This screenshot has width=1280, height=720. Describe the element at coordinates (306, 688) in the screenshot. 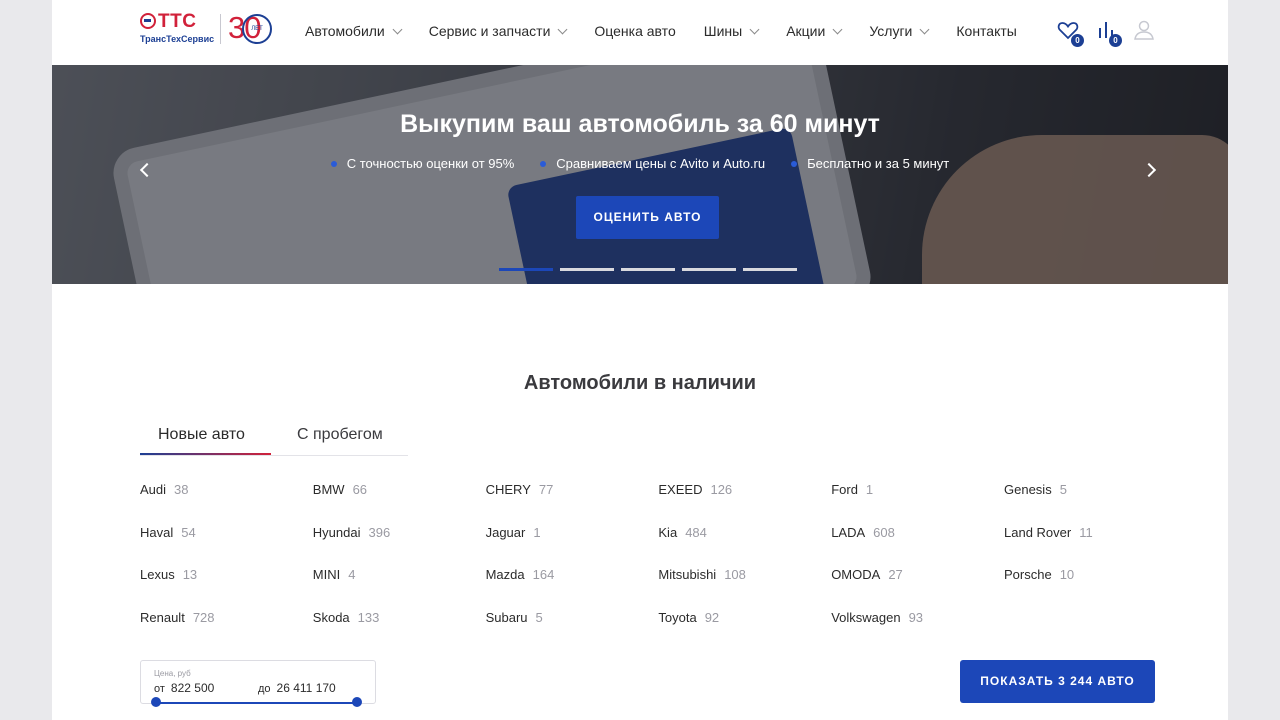

I see `price-to-value: 26 411 170` at that location.